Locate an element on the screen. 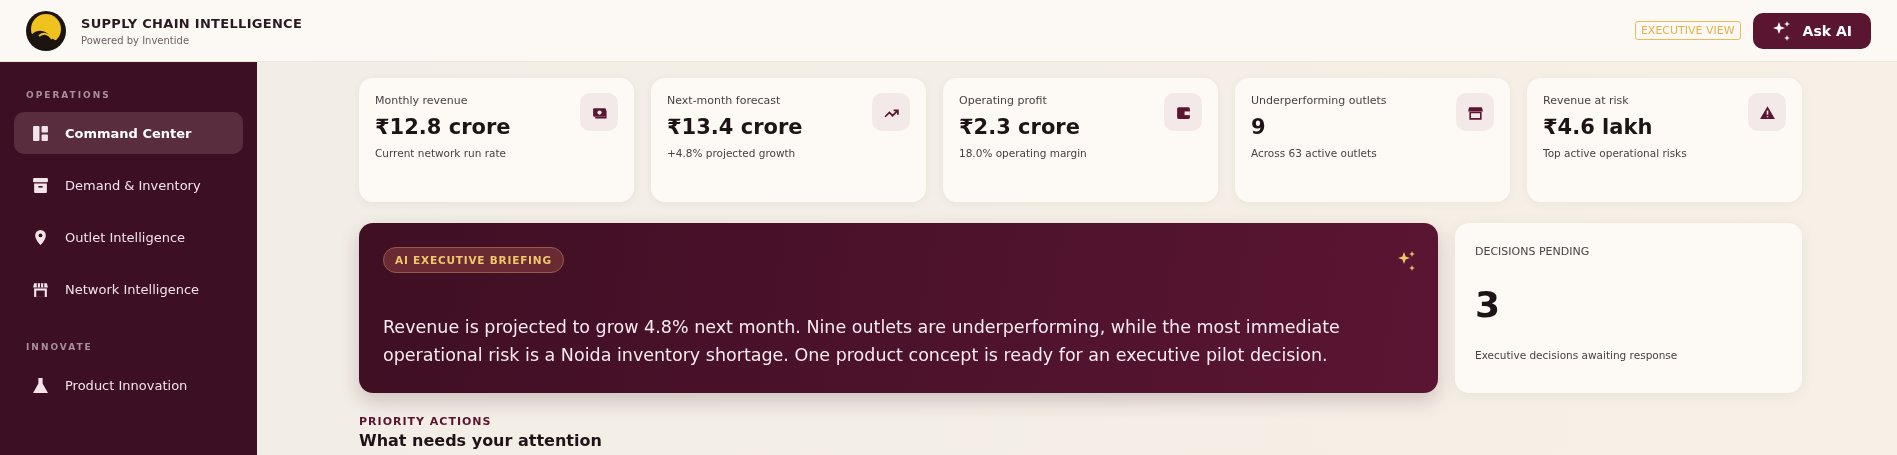  decisions-label: DECISIONS PENDING is located at coordinates (1533, 251).